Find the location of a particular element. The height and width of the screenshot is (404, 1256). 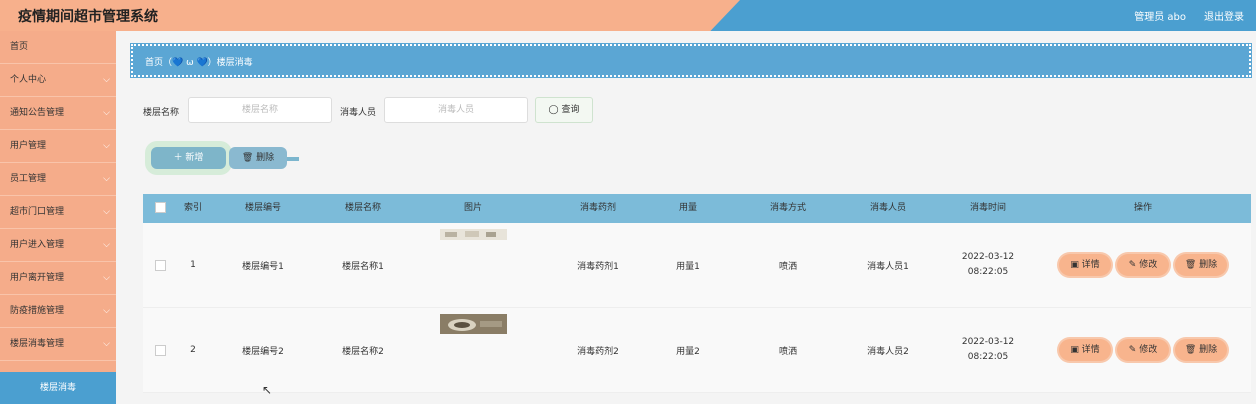

breadcrumb-text: 首页（💙 ω 💙）楼层消毒 is located at coordinates (199, 63).